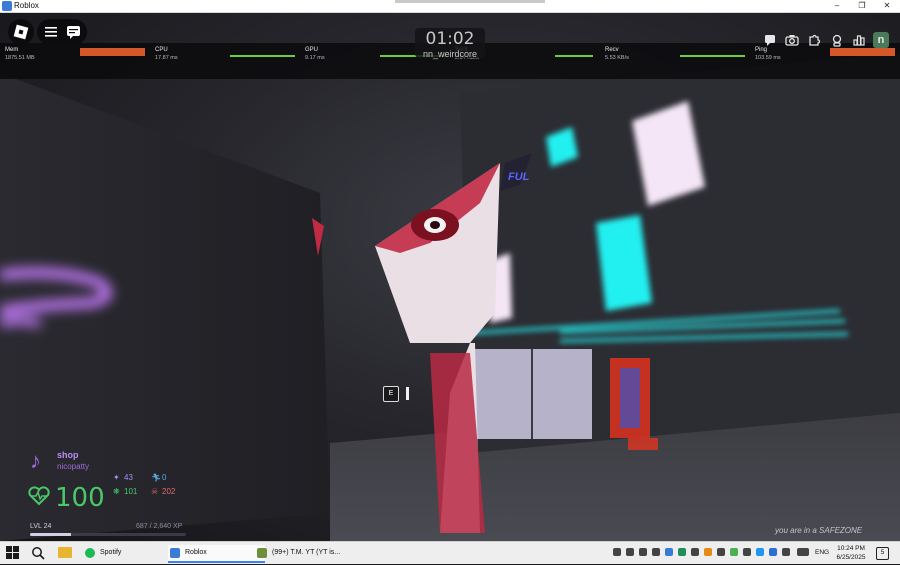 Image resolution: width=900 pixels, height=565 pixels. I want to click on puzzle-icon, so click(814, 40).